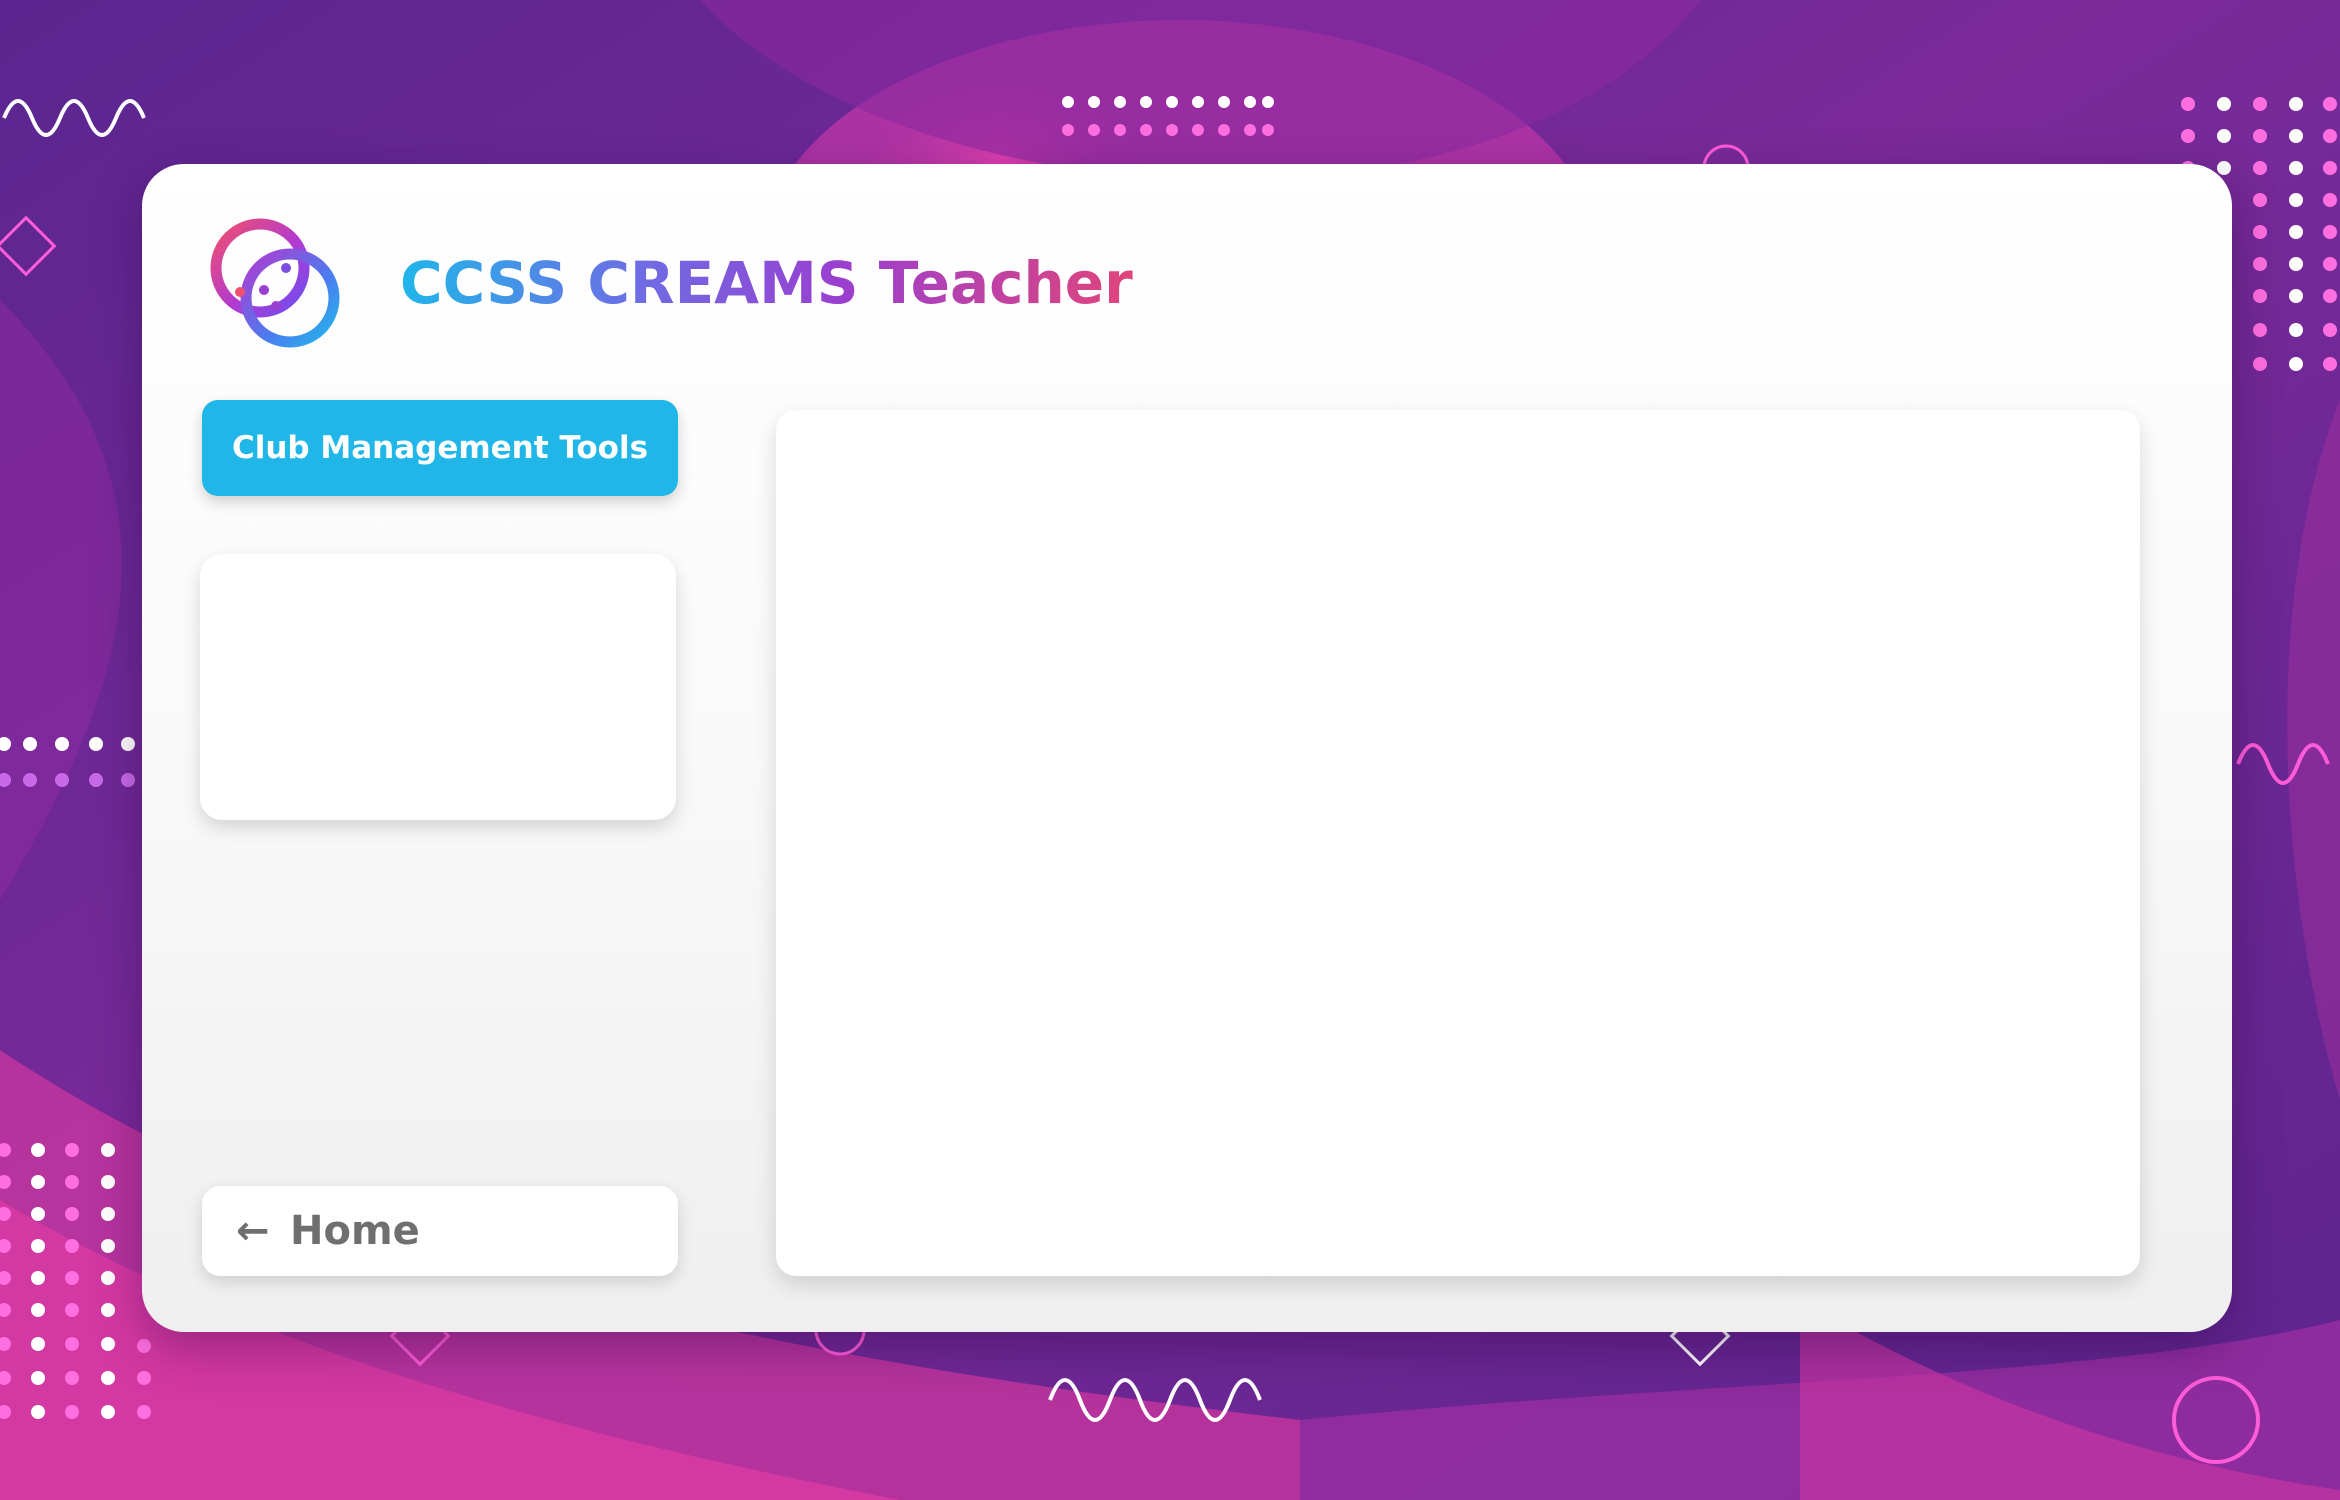 This screenshot has height=1500, width=2340. I want to click on home-button-label: Home, so click(355, 1231).